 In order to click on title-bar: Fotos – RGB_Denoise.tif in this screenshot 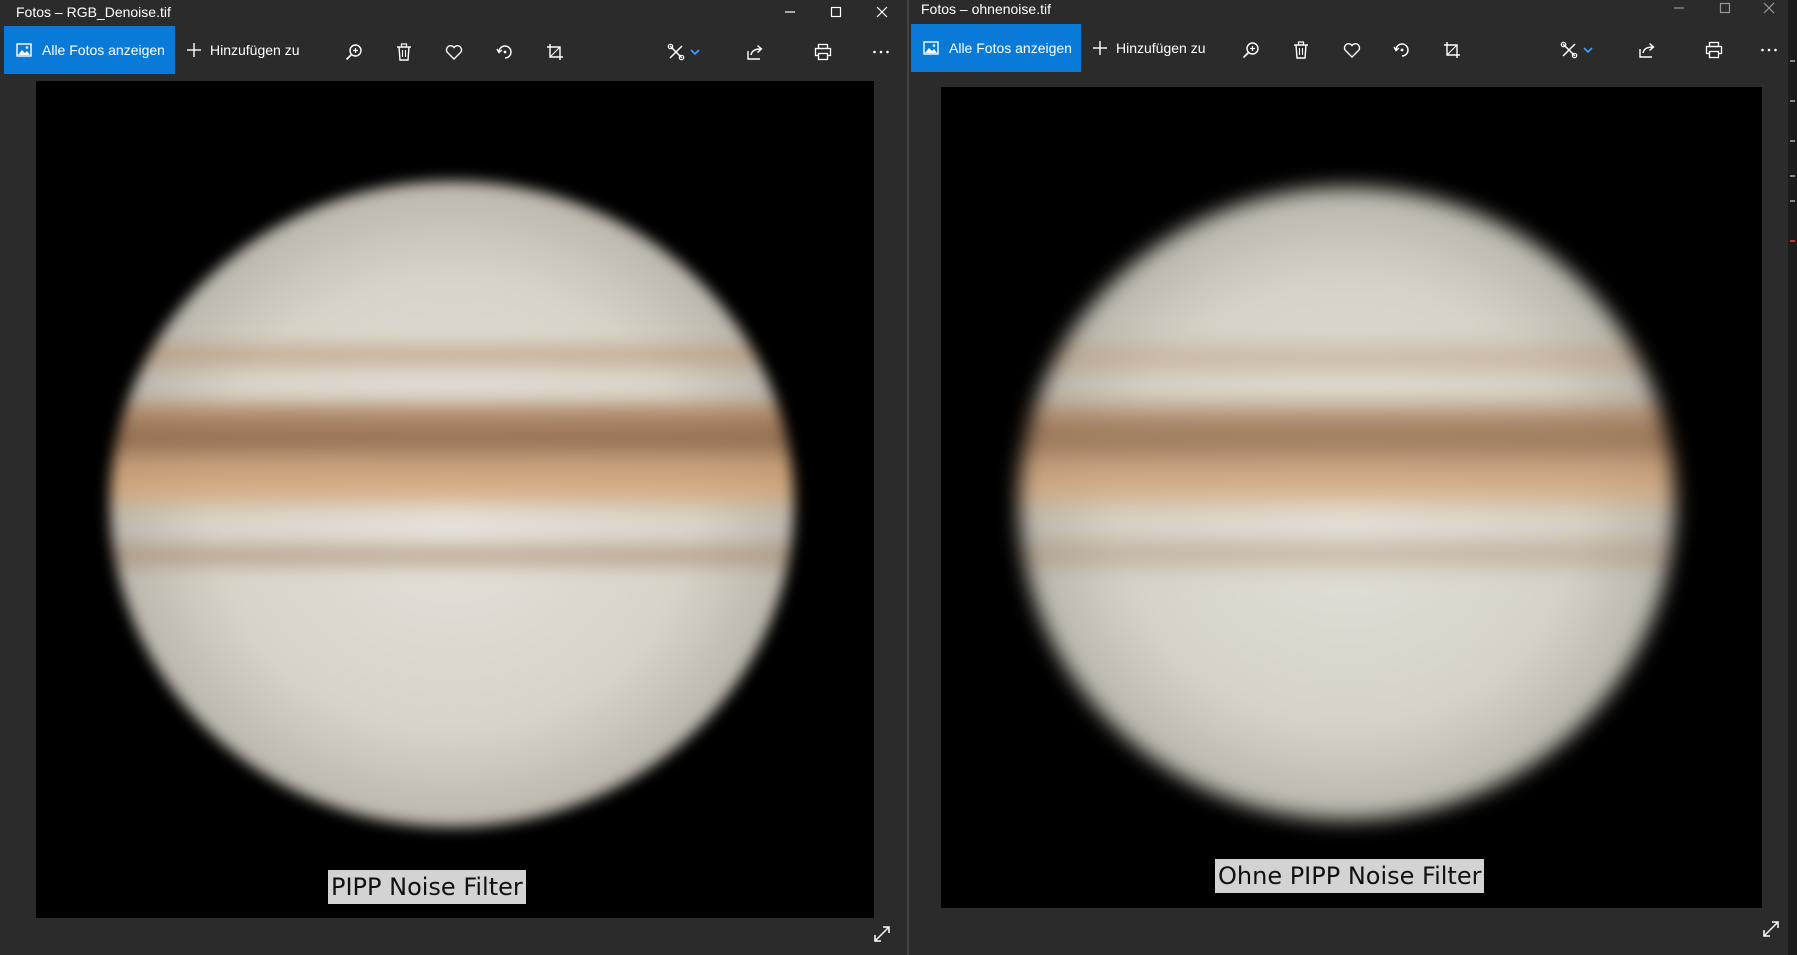, I will do `click(453, 13)`.